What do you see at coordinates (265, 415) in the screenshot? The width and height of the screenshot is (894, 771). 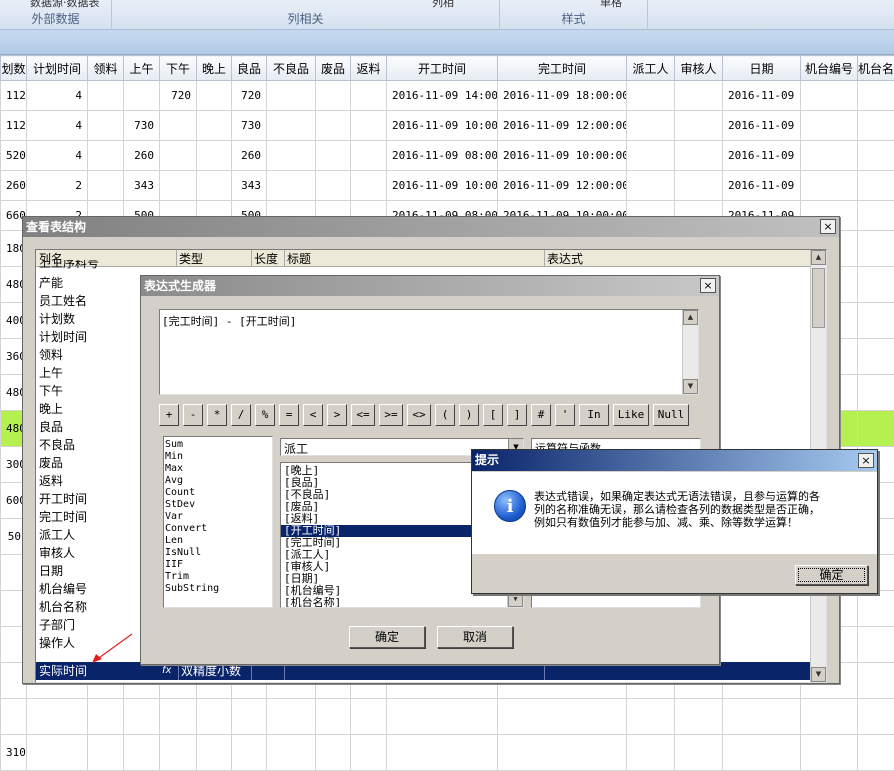 I see `operator-button: %` at bounding box center [265, 415].